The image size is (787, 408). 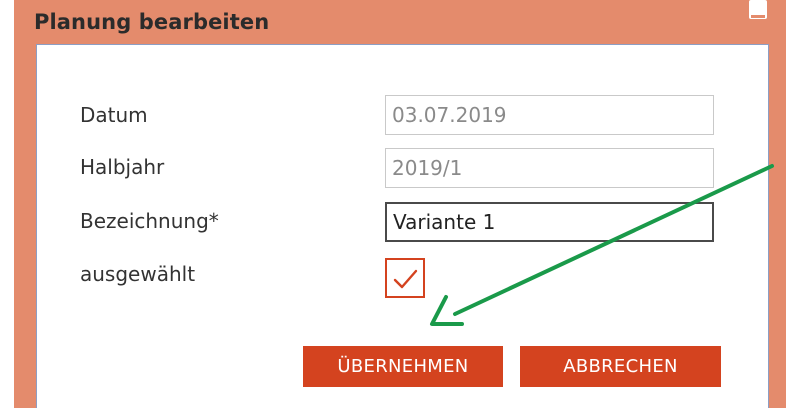 What do you see at coordinates (114, 115) in the screenshot?
I see `datum-label: Datum` at bounding box center [114, 115].